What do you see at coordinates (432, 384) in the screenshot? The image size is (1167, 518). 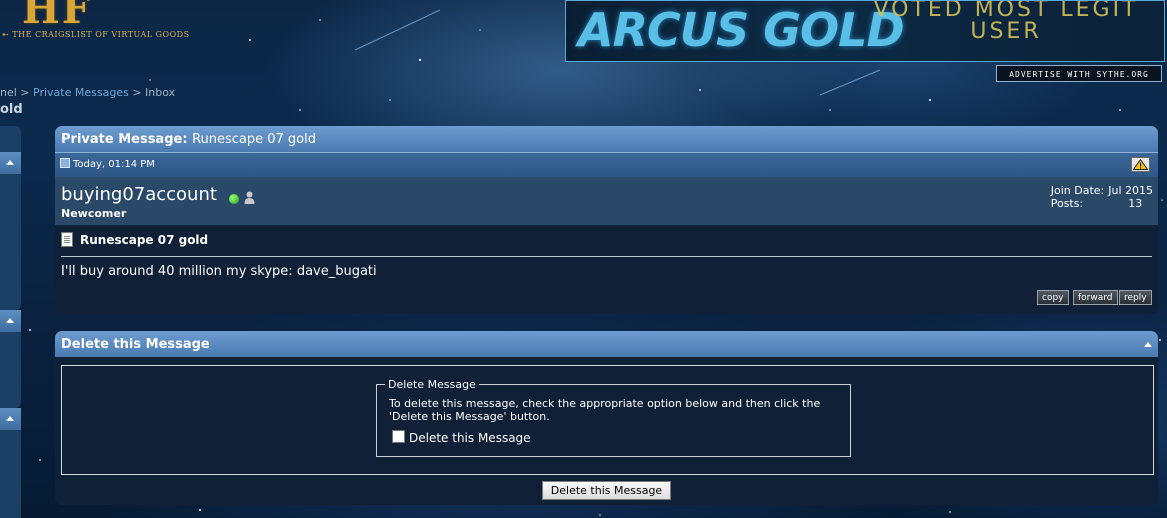 I see `fieldset-legend: Delete Message` at bounding box center [432, 384].